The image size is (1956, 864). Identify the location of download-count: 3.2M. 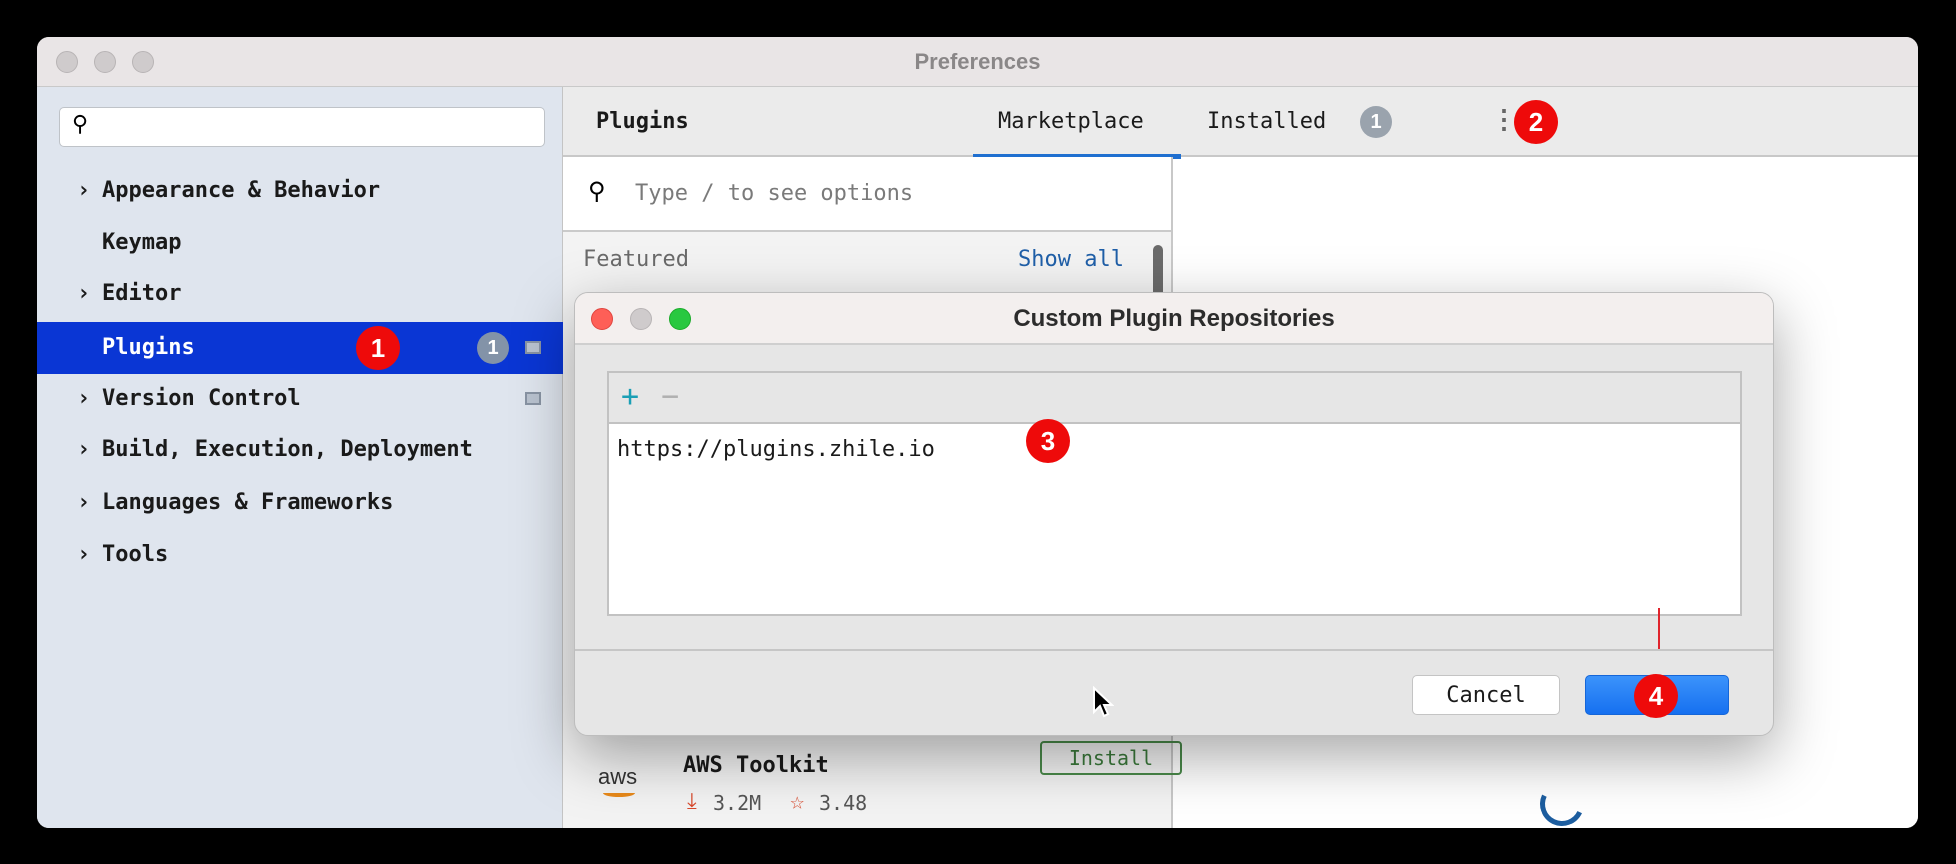
(737, 803).